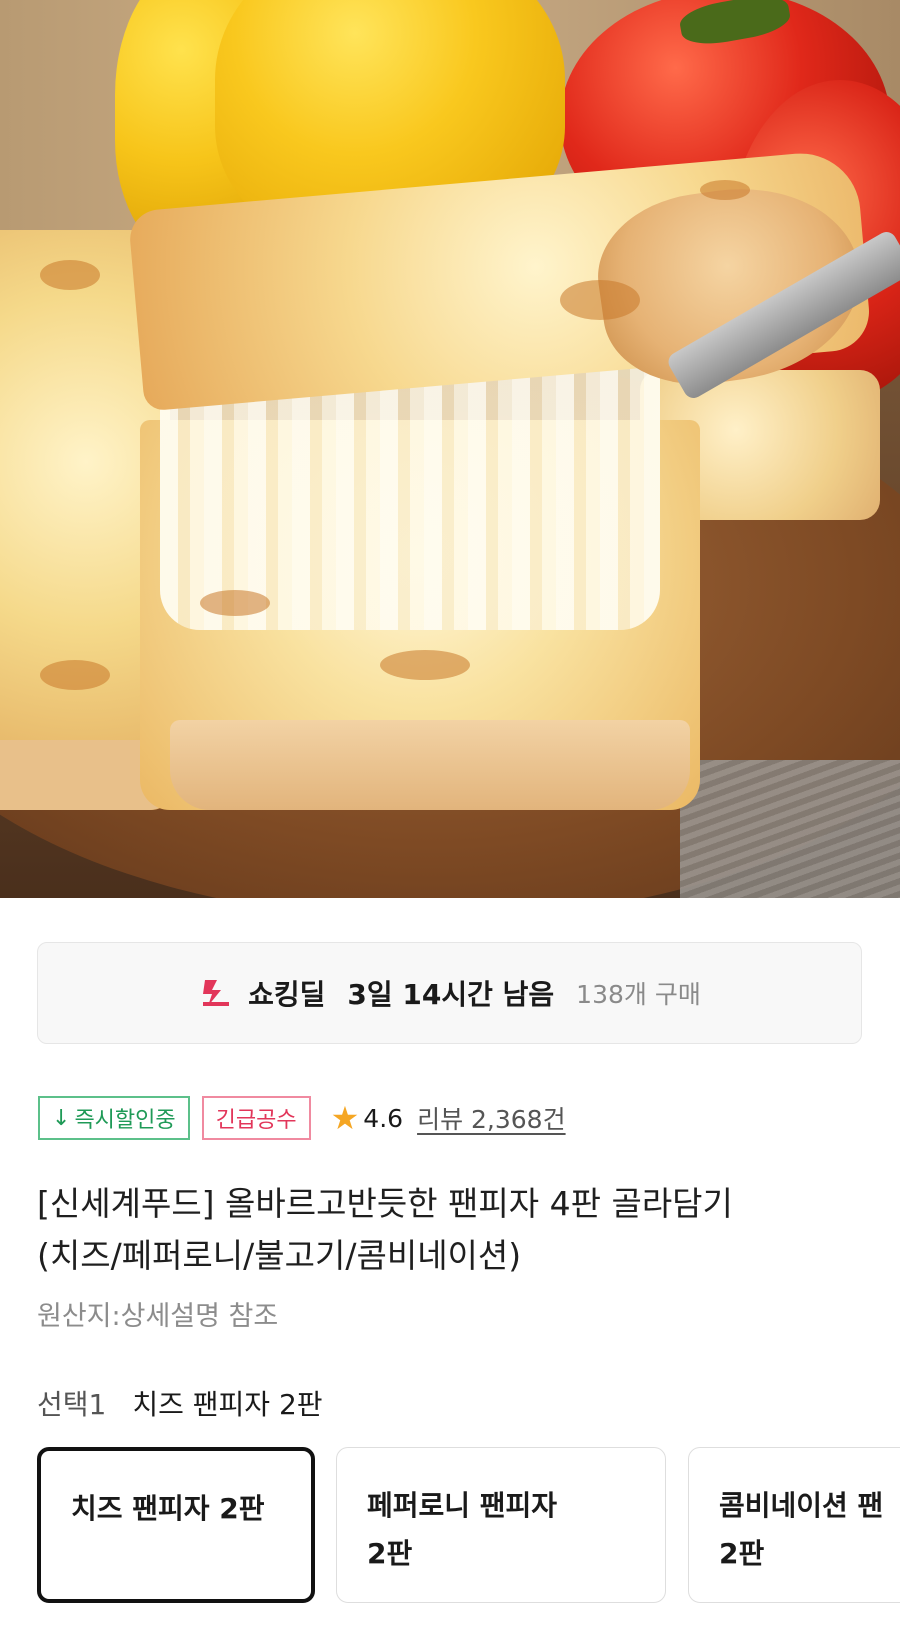 This screenshot has height=1630, width=900. I want to click on product-title-line: (치즈/페퍼로니/불고기/콤비네이션), so click(279, 1255).